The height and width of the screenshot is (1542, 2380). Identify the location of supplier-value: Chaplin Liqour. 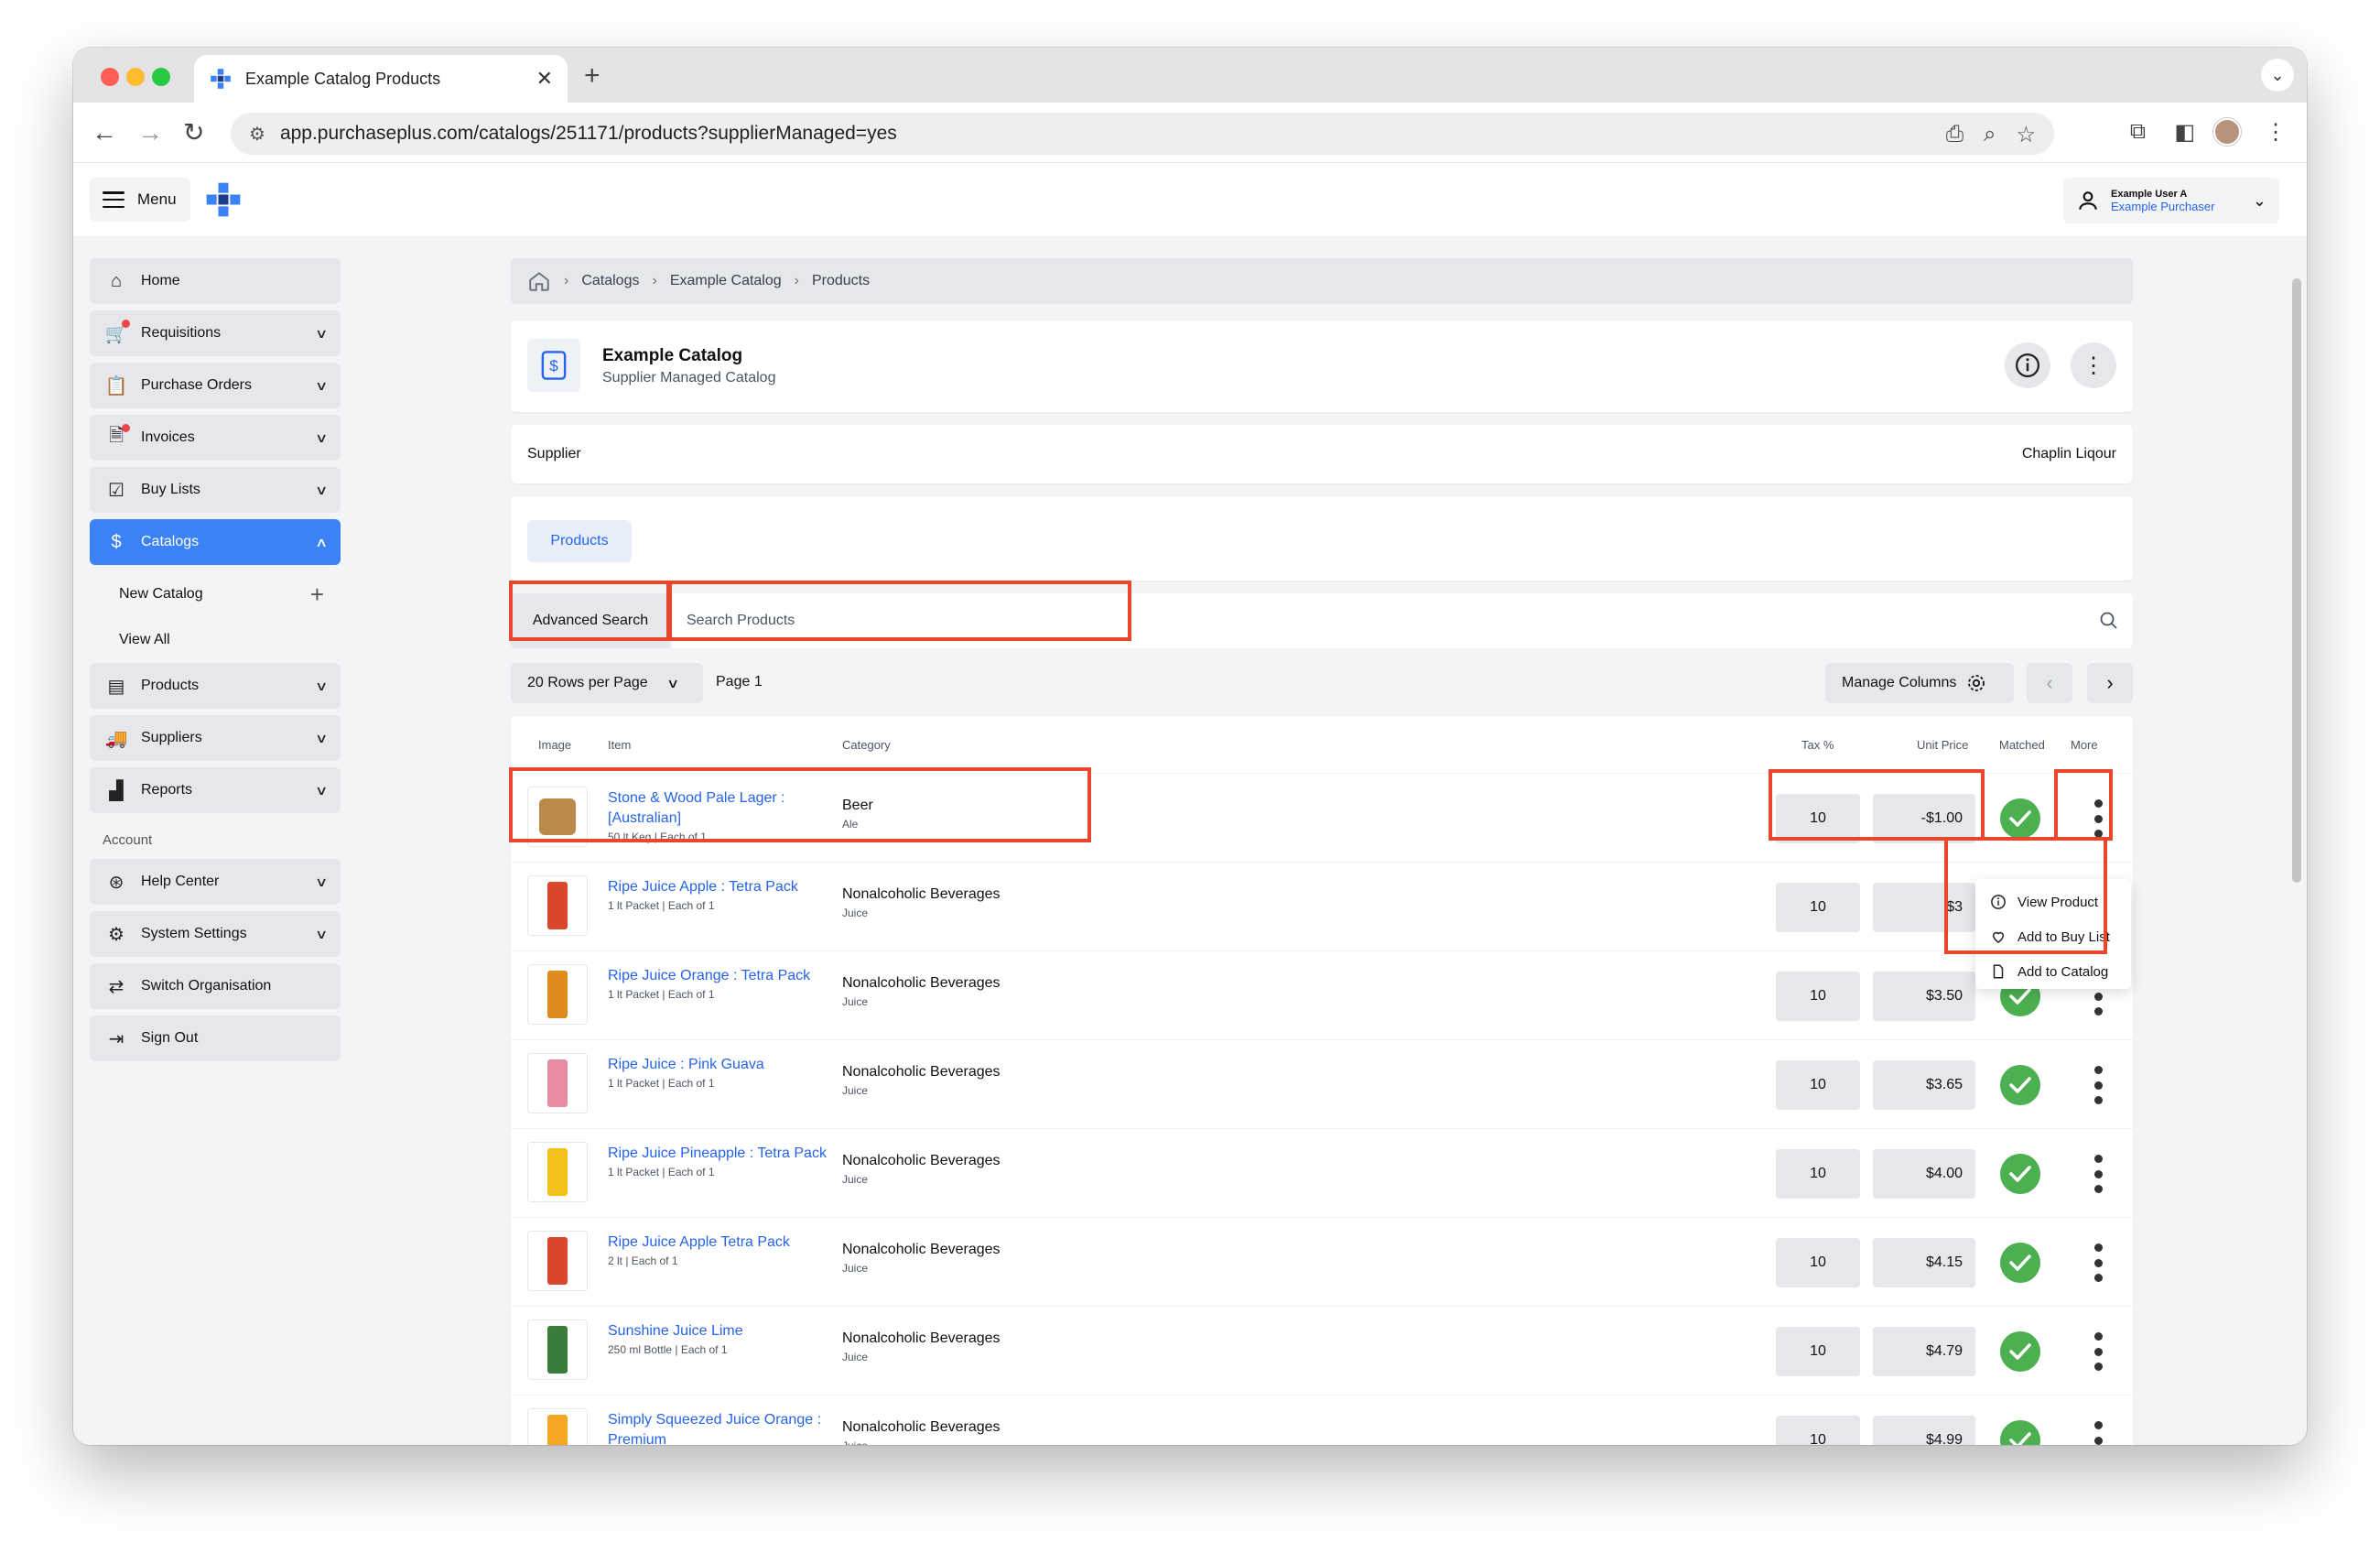
(2068, 454).